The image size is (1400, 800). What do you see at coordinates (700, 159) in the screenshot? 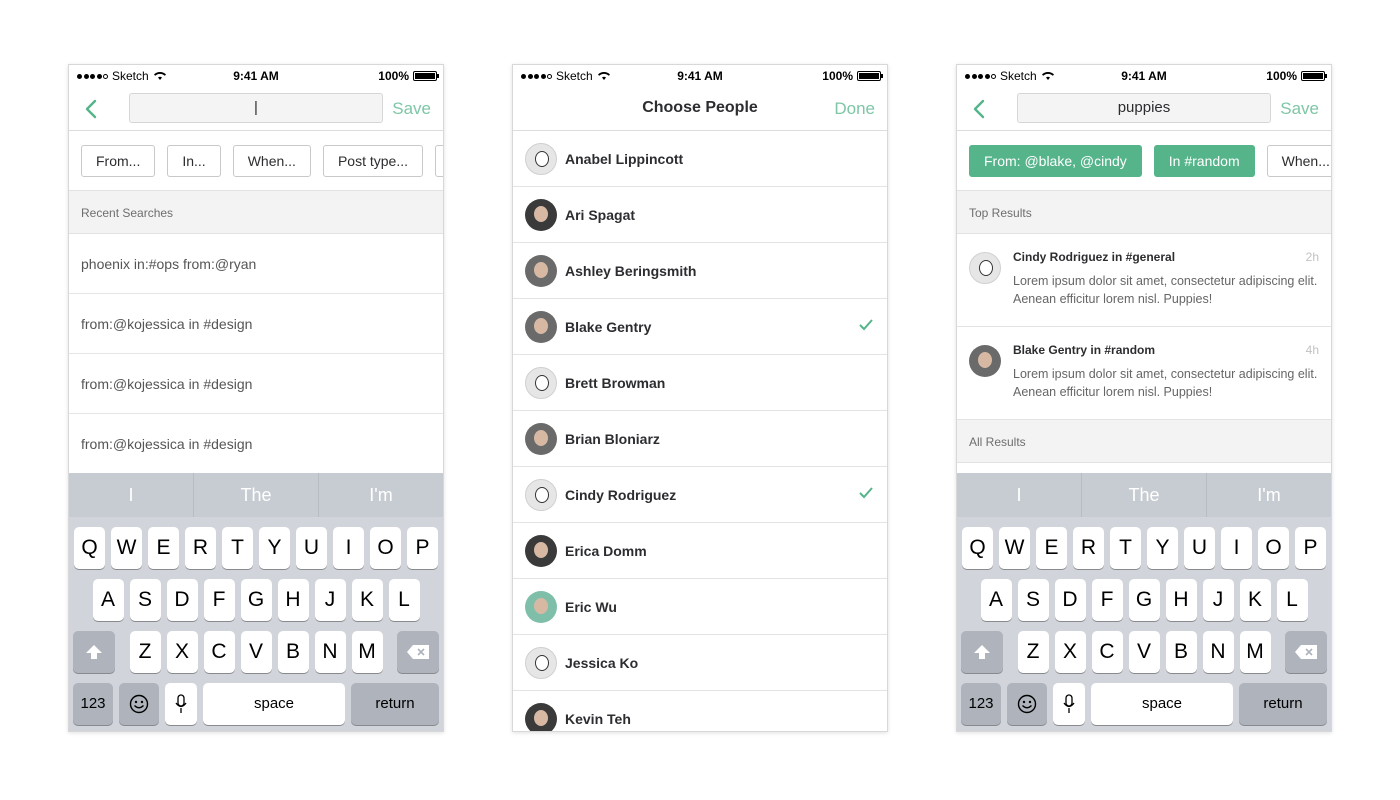
I see `person-row: Anabel Lippincott` at bounding box center [700, 159].